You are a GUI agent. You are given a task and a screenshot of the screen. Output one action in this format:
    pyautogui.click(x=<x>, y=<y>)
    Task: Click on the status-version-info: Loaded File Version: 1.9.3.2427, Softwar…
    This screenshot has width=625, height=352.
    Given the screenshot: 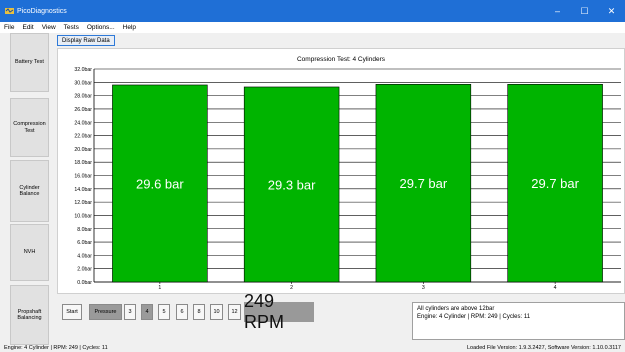 What is the action you would take?
    pyautogui.click(x=543, y=348)
    